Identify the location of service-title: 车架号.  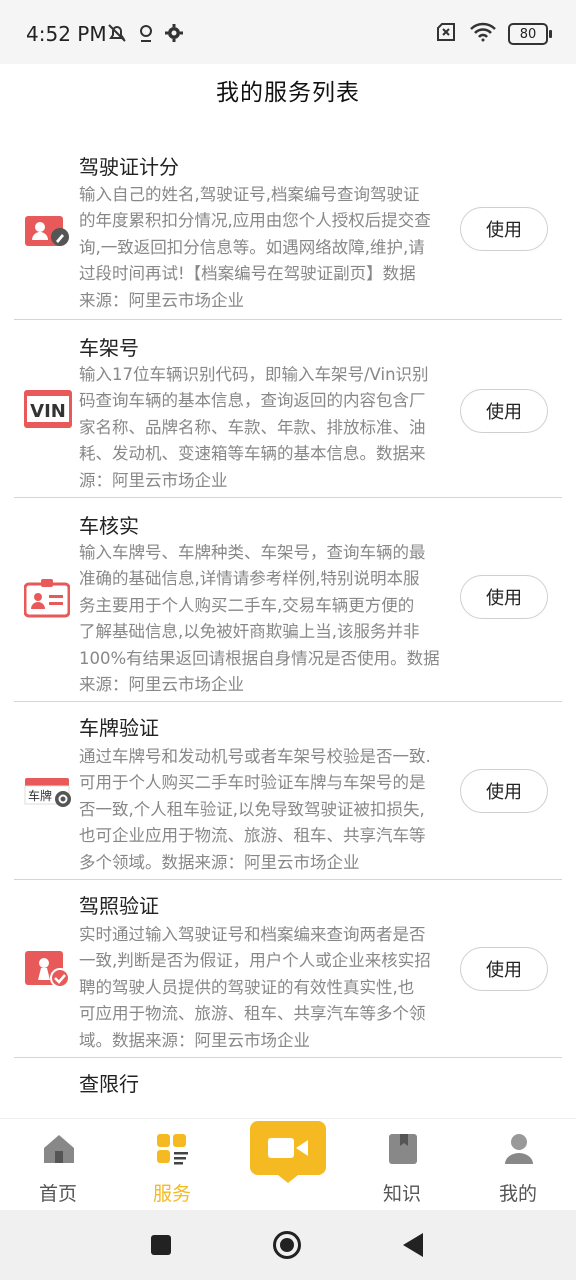
(109, 348).